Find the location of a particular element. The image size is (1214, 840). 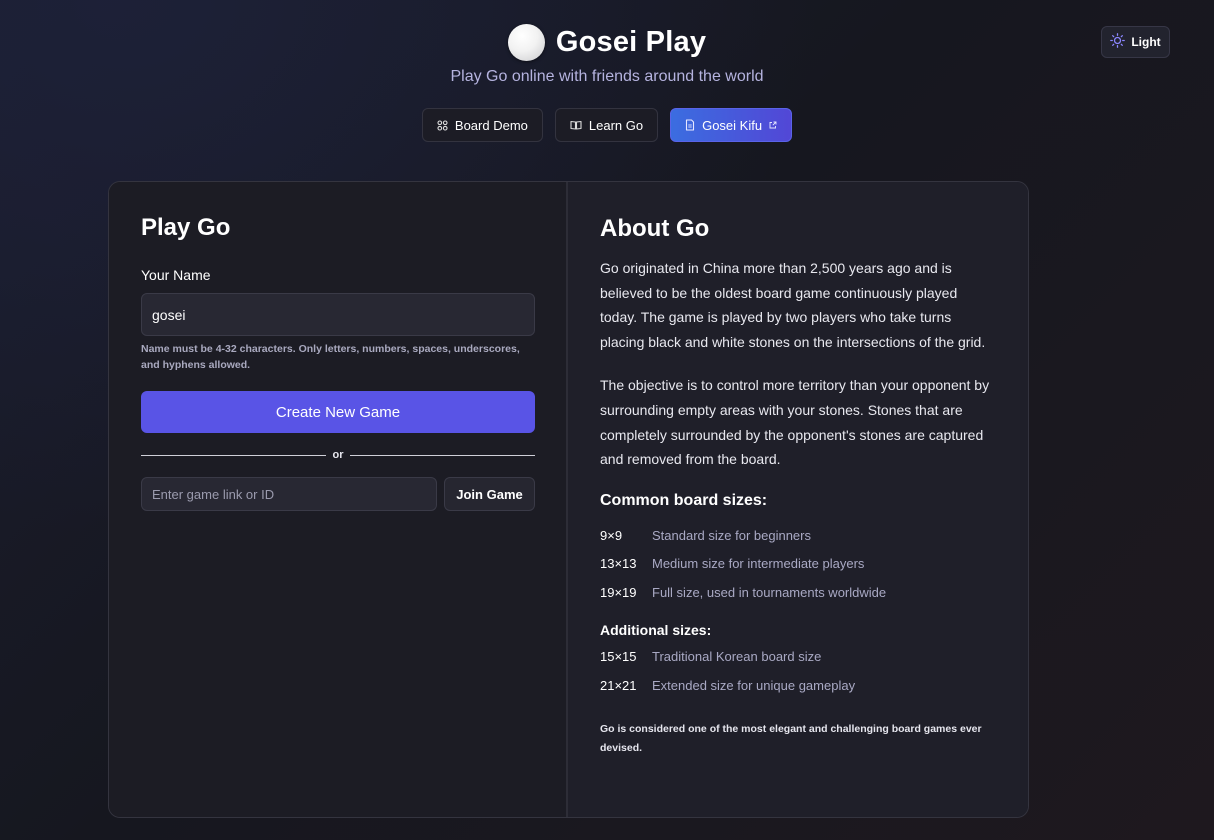

nav-learn-go-button: Learn Go is located at coordinates (606, 125).